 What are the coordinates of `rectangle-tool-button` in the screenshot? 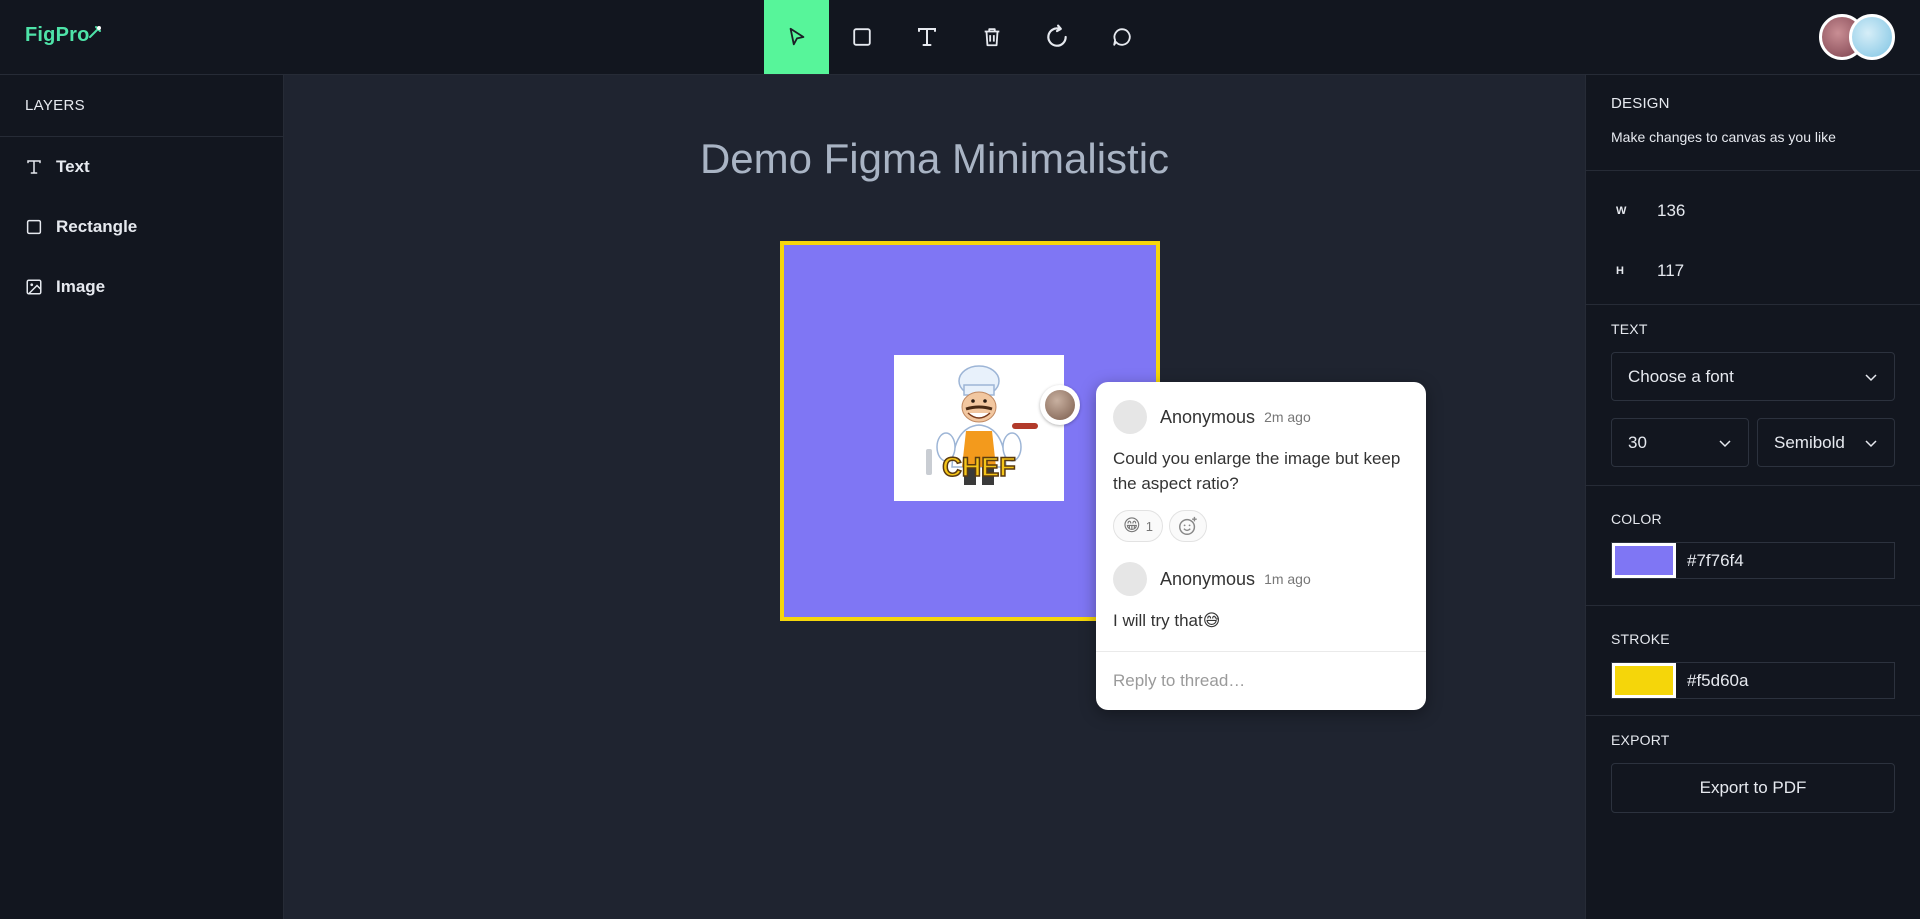 It's located at (861, 37).